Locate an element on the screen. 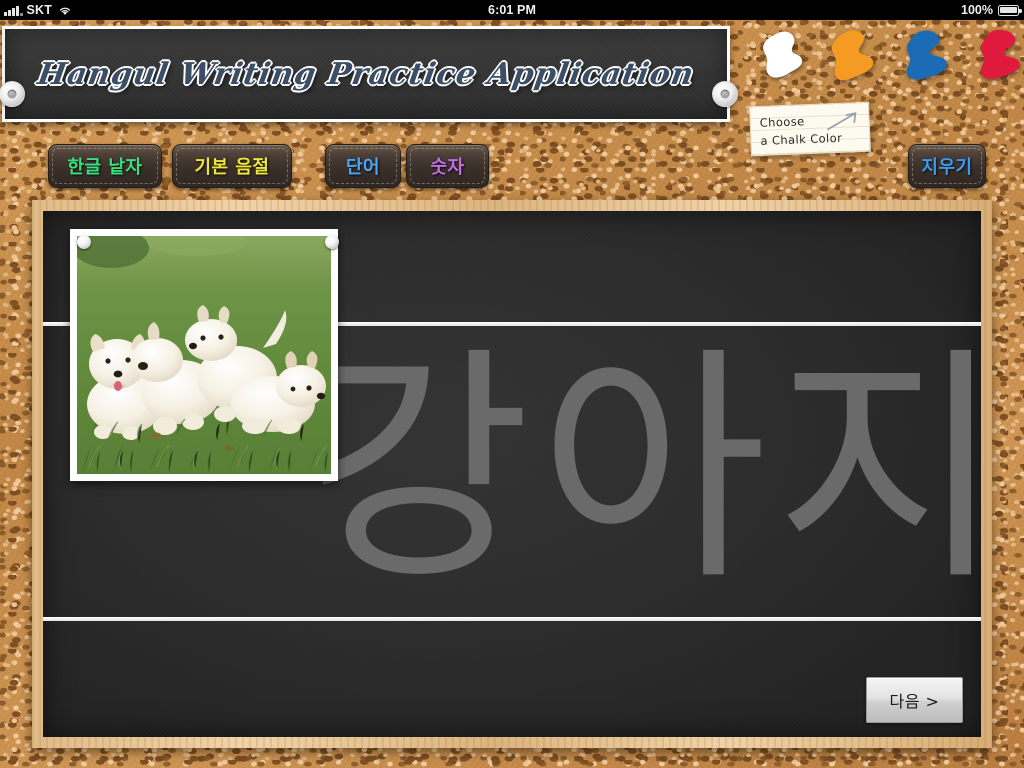 This screenshot has width=1024, height=768. screw-icon-left is located at coordinates (12, 94).